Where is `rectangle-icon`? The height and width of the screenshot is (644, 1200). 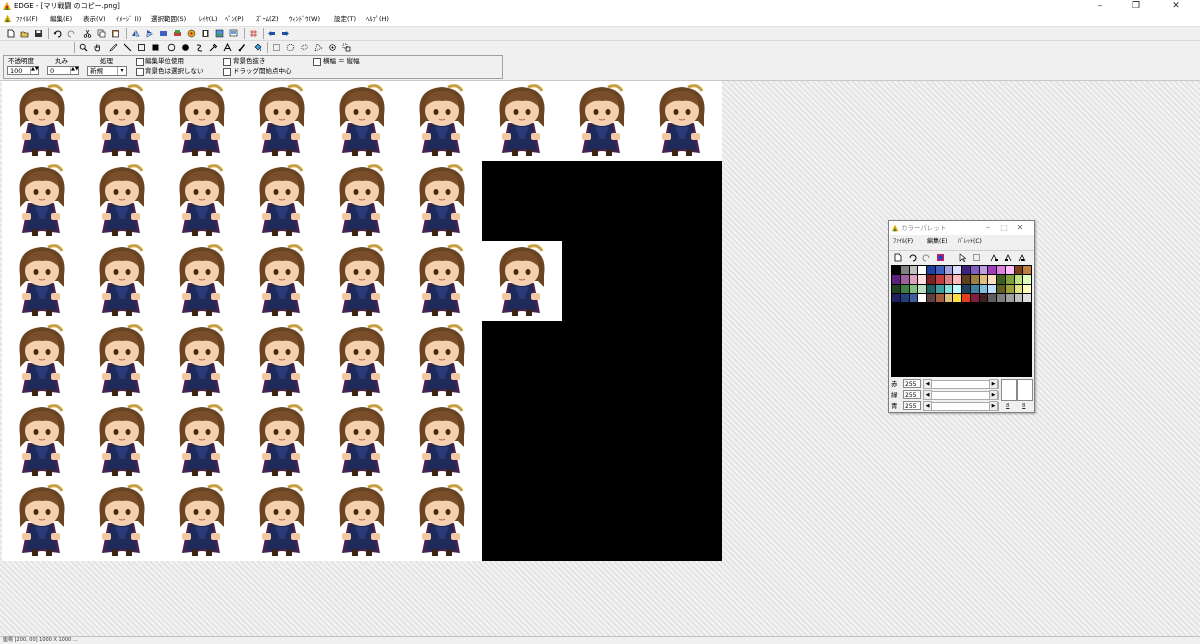
rectangle-icon is located at coordinates (141, 47).